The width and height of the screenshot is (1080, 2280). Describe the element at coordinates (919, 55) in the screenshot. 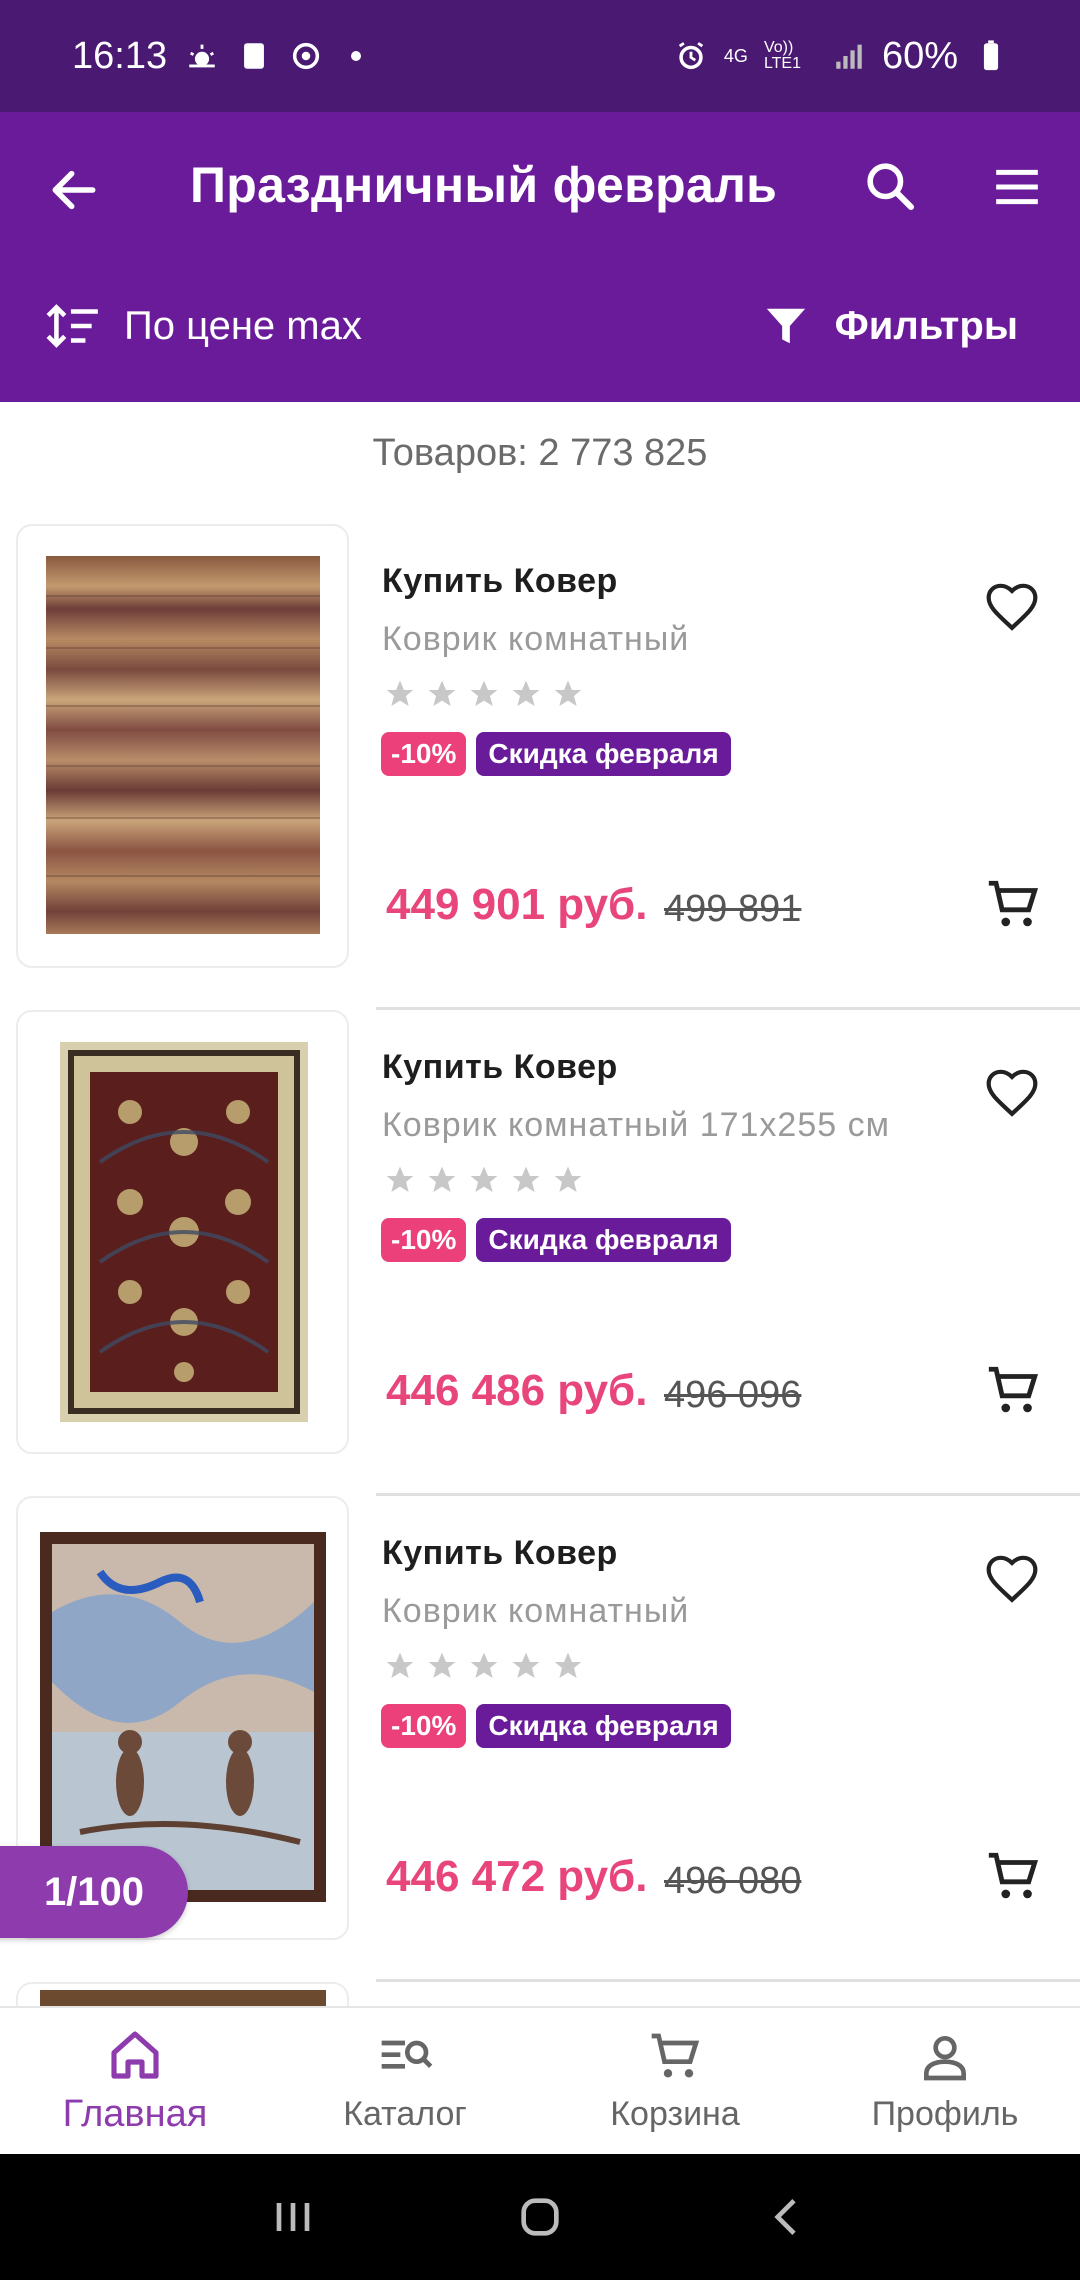

I see `battery-percent: 60%` at that location.